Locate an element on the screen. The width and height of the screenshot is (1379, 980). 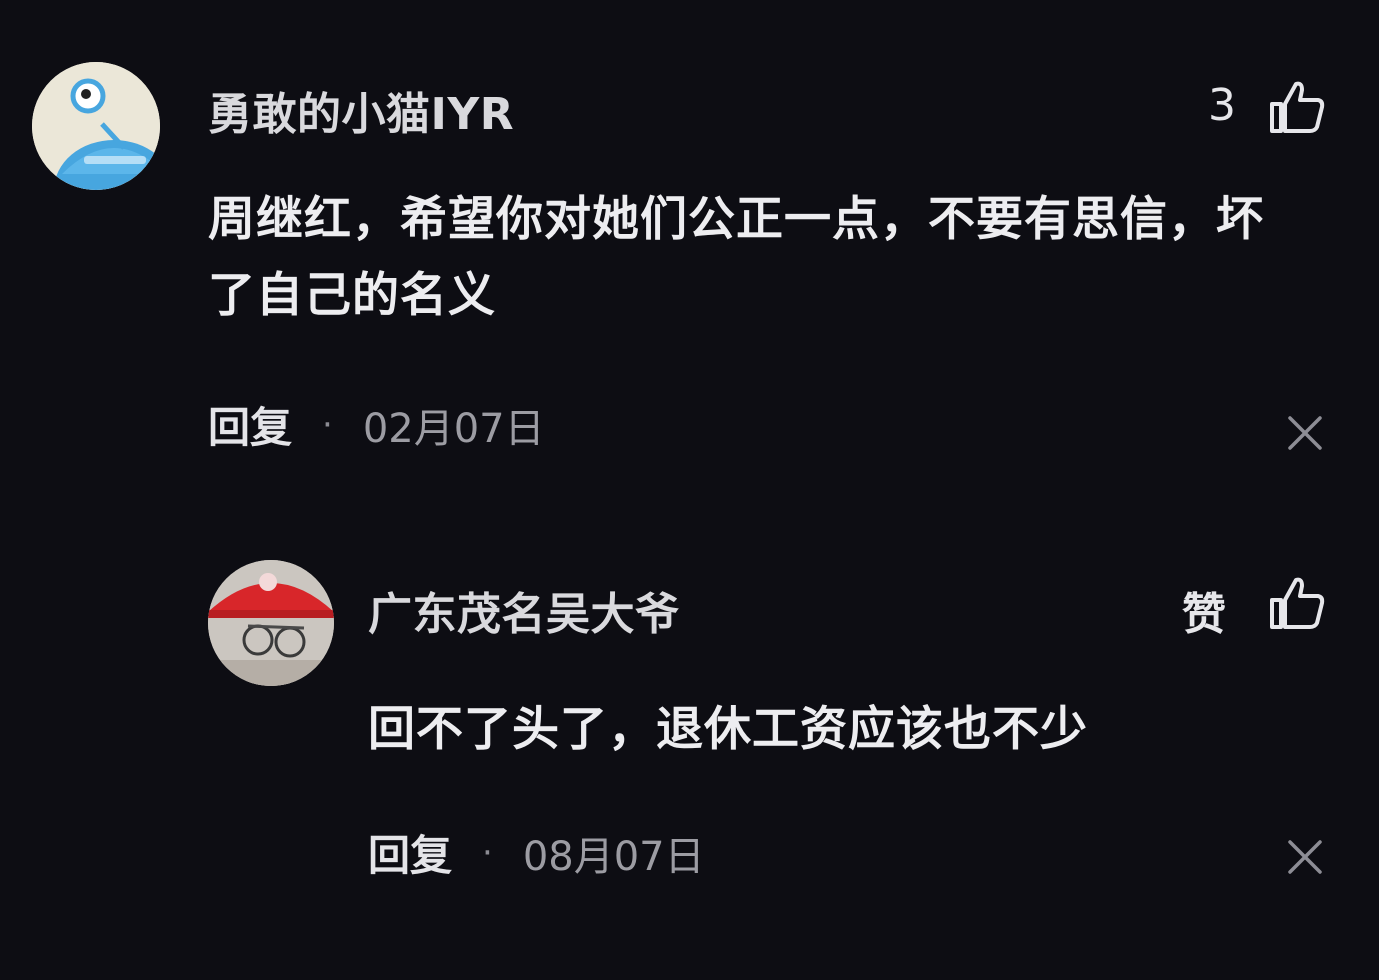
comment-text: 回不了头了，退休工资应该也不少 is located at coordinates (728, 729).